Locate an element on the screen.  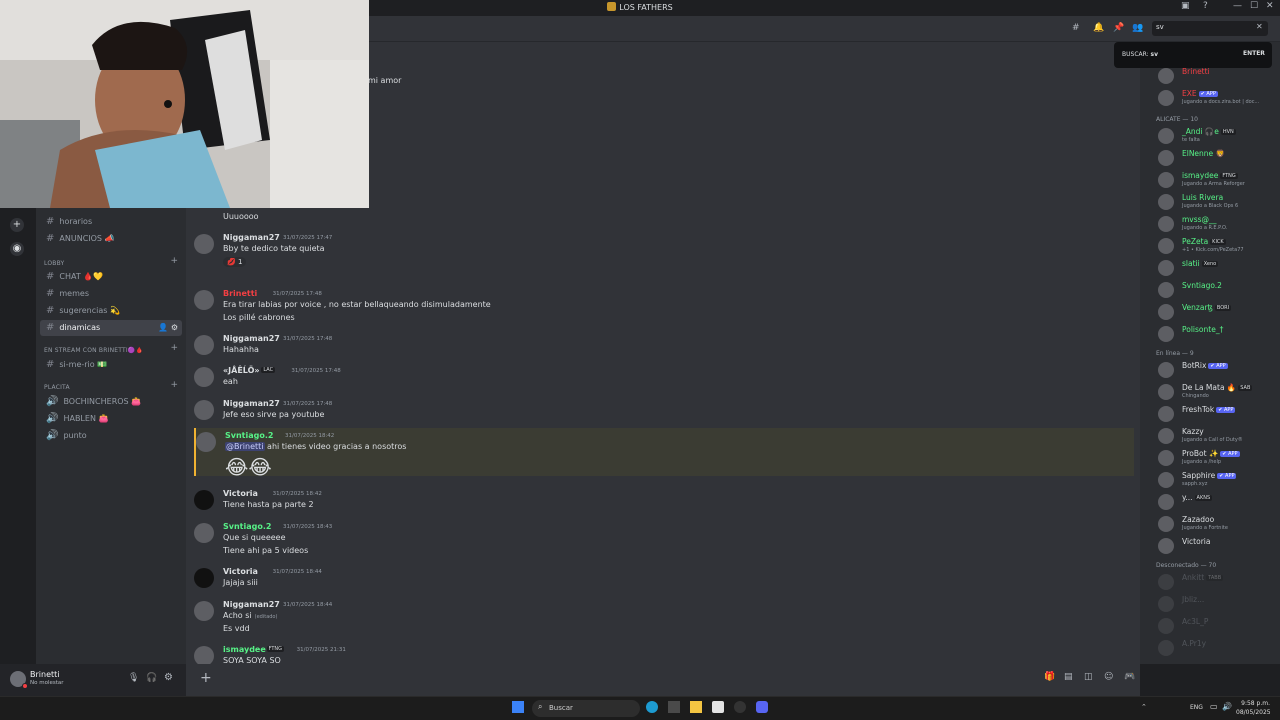
member-item: A.Pr1y is located at coordinates (1218, 648).